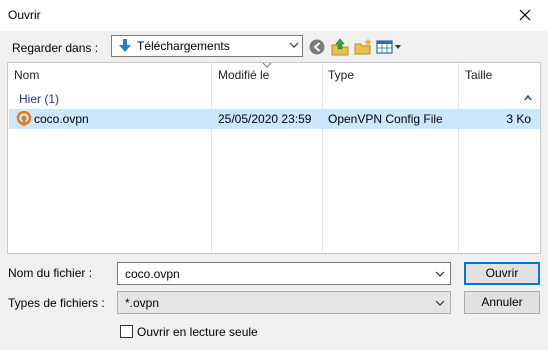 Image resolution: width=548 pixels, height=350 pixels. Describe the element at coordinates (55, 48) in the screenshot. I see `look-in-label: Regarder dans :` at that location.